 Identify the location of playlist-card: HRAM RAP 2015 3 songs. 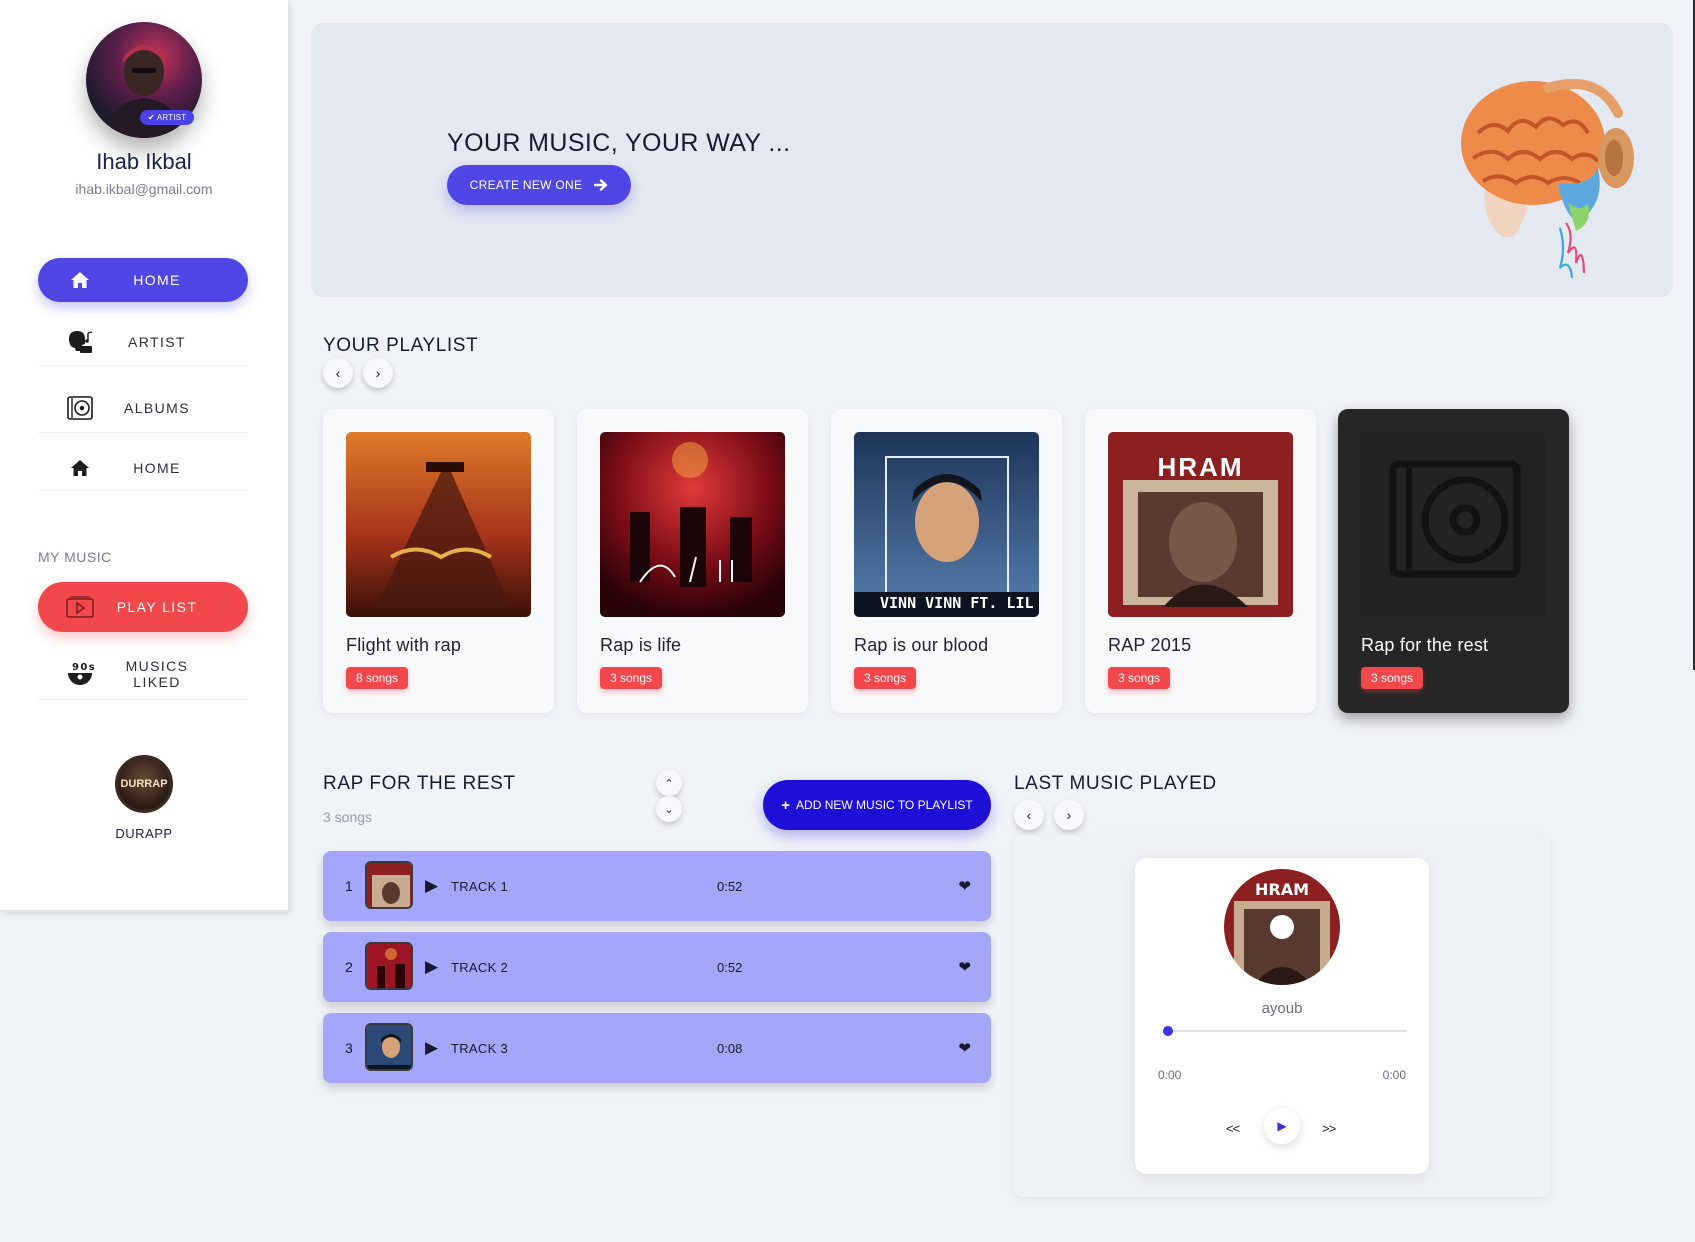
(1200, 561).